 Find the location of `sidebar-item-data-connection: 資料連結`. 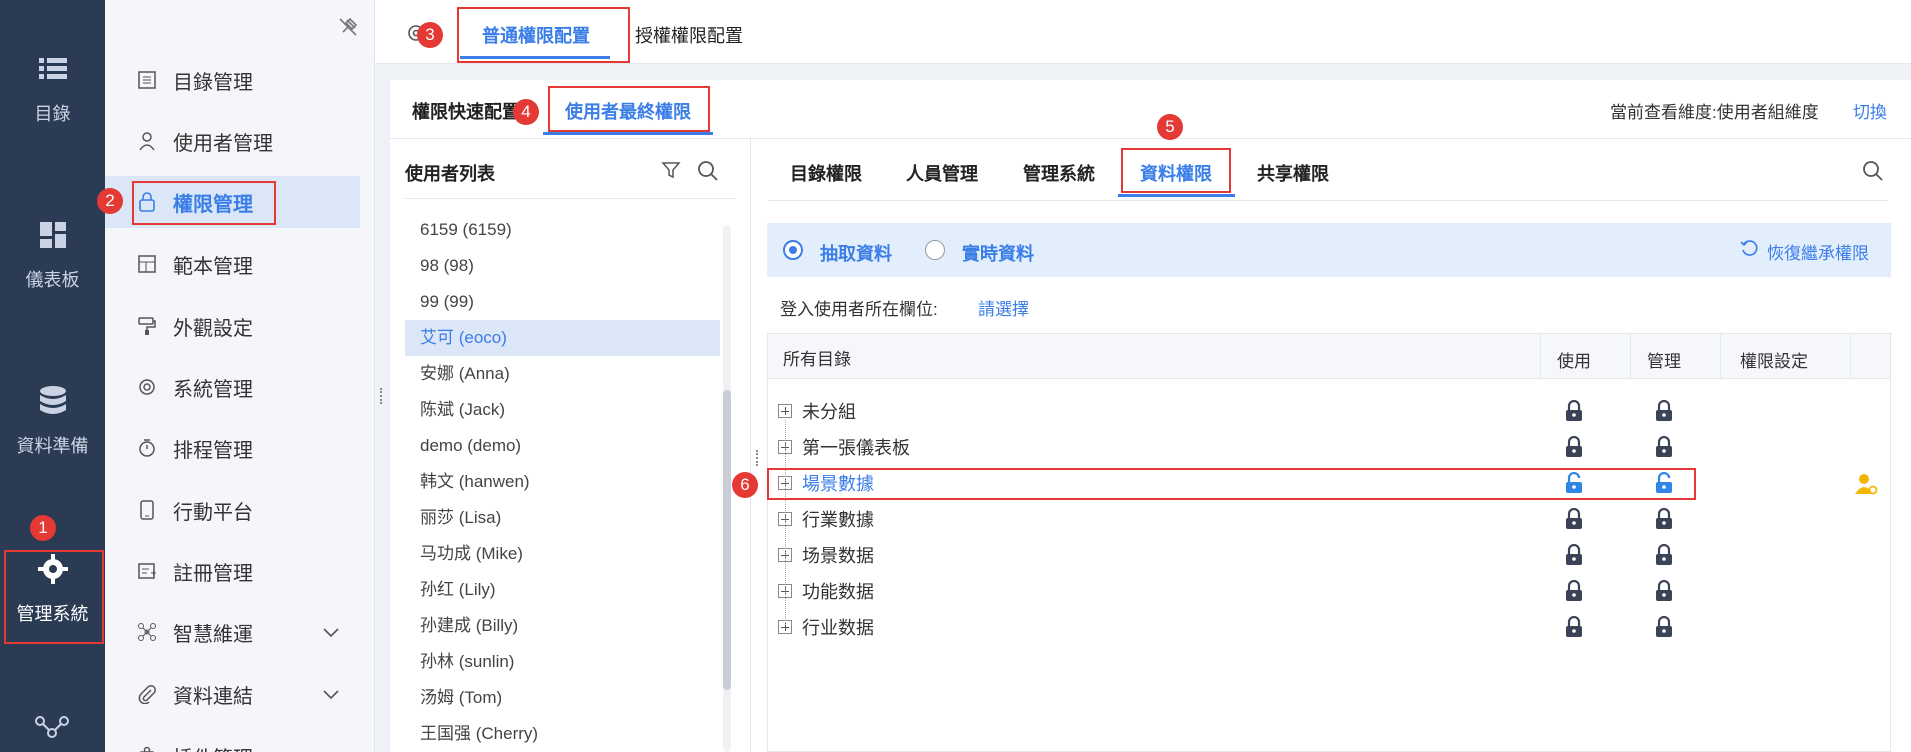

sidebar-item-data-connection: 資料連結 is located at coordinates (232, 694).